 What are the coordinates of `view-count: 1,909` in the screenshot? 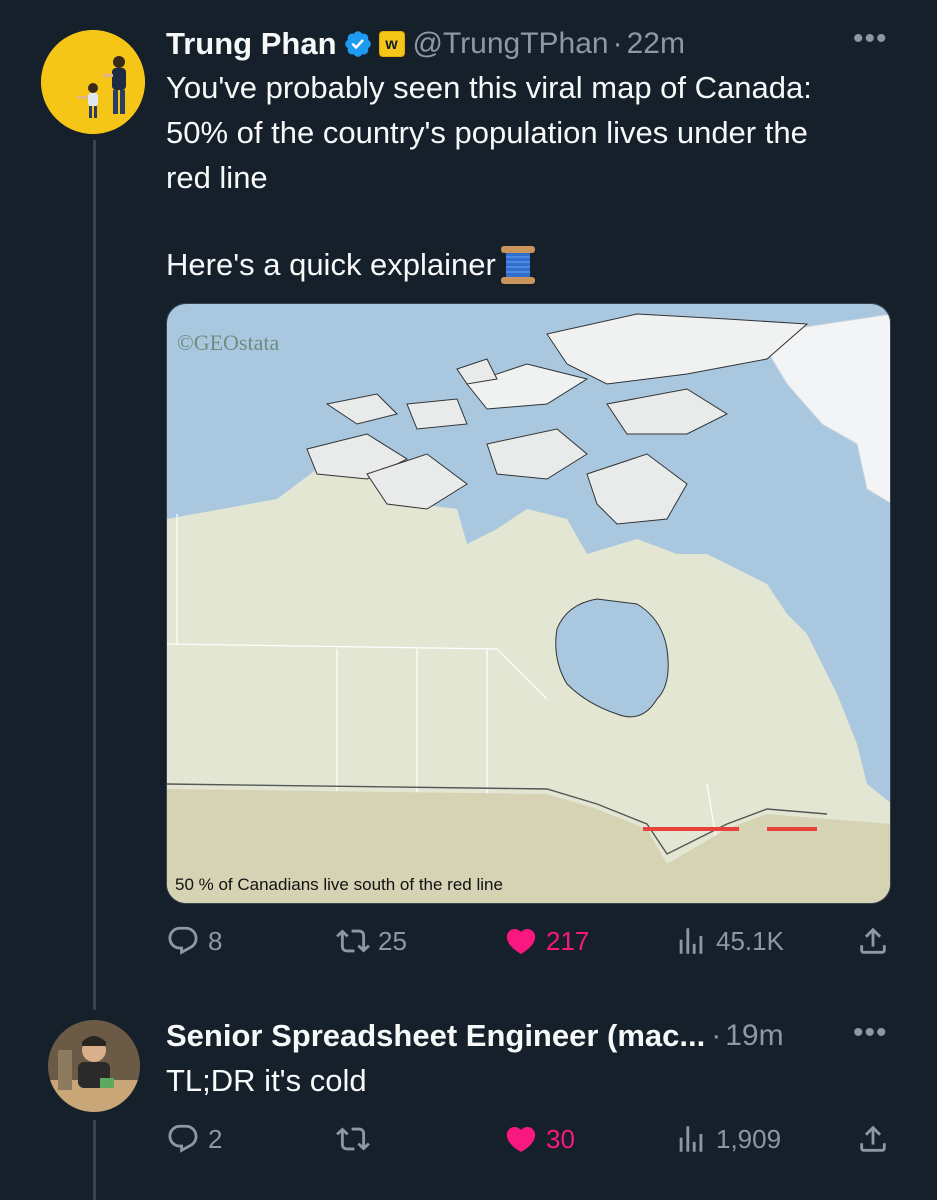 It's located at (749, 1138).